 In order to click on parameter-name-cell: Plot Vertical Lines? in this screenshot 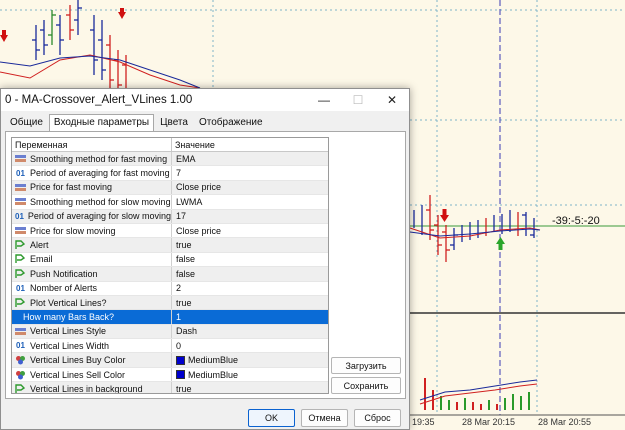, I will do `click(92, 302)`.